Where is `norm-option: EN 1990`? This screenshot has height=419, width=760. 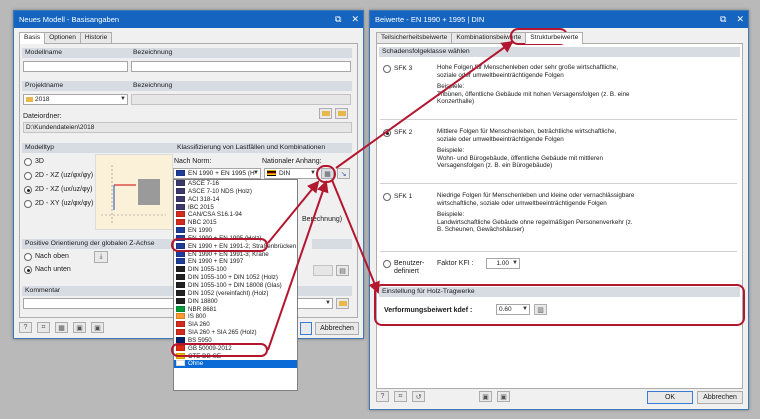
norm-option: EN 1990 is located at coordinates (235, 231).